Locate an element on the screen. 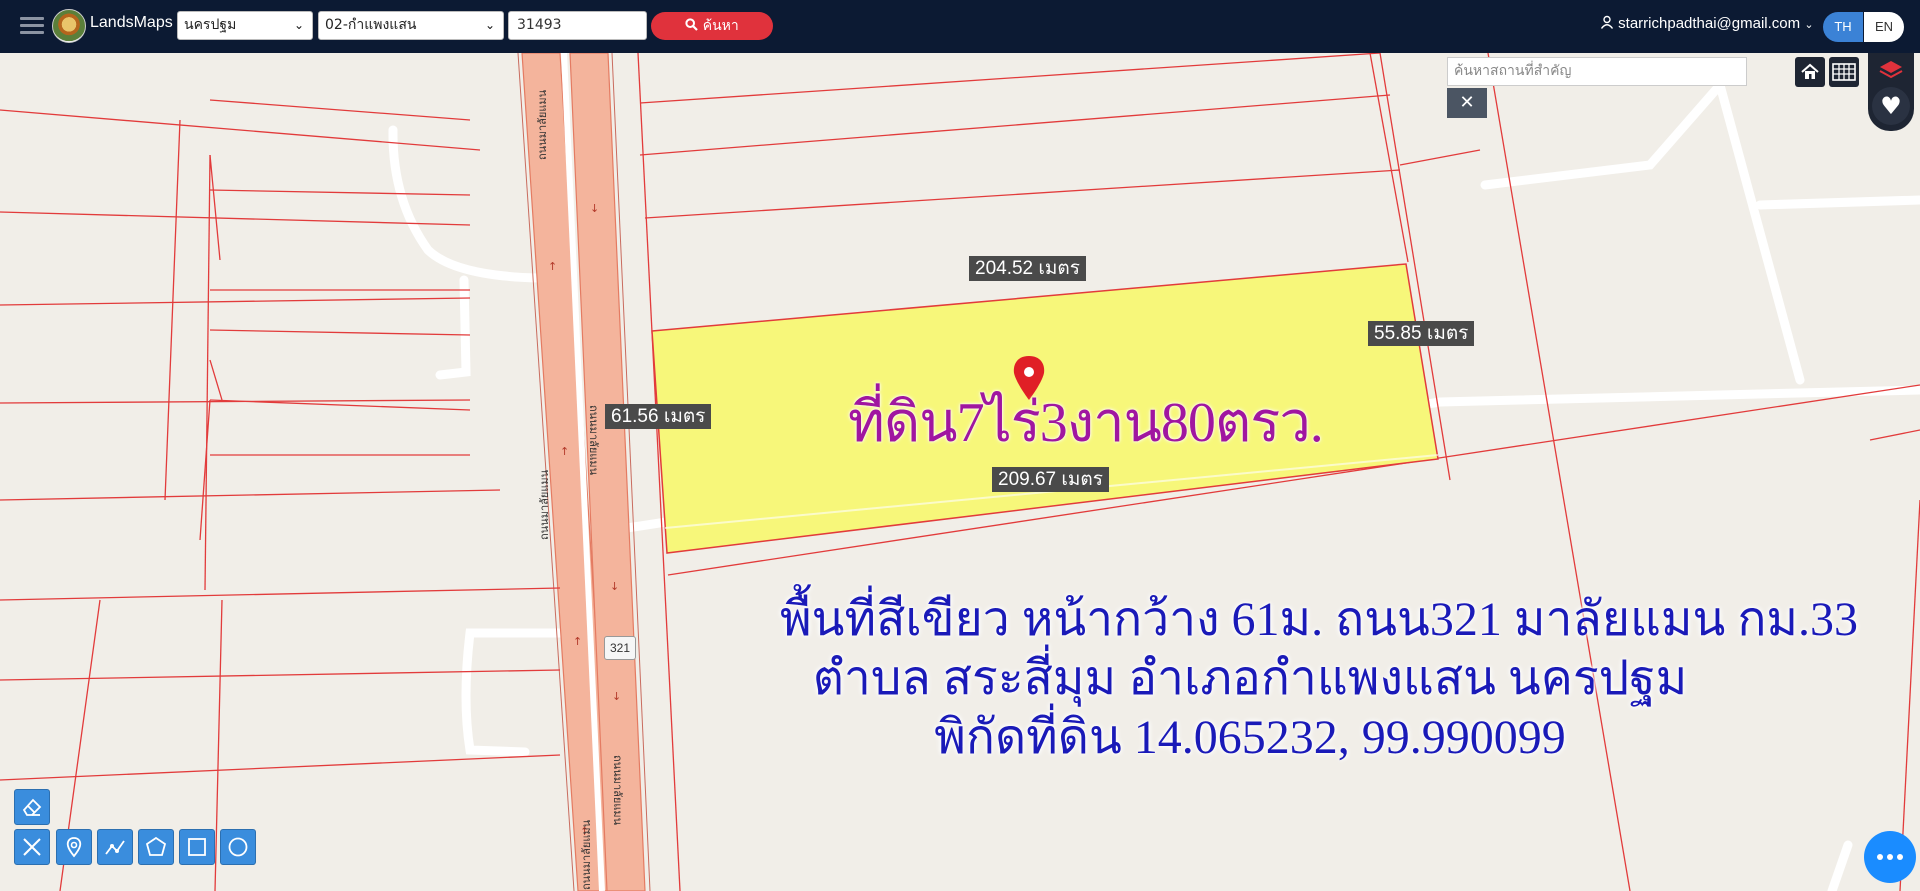 The height and width of the screenshot is (891, 1920). home-icon is located at coordinates (1810, 71).